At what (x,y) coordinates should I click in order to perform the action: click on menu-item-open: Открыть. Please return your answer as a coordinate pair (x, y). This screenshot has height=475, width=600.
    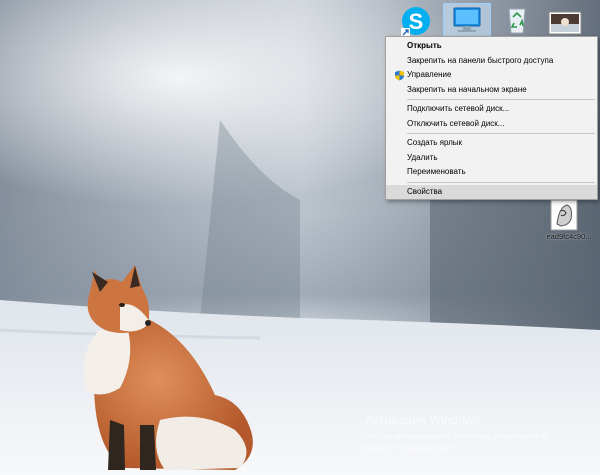
    Looking at the image, I should click on (491, 46).